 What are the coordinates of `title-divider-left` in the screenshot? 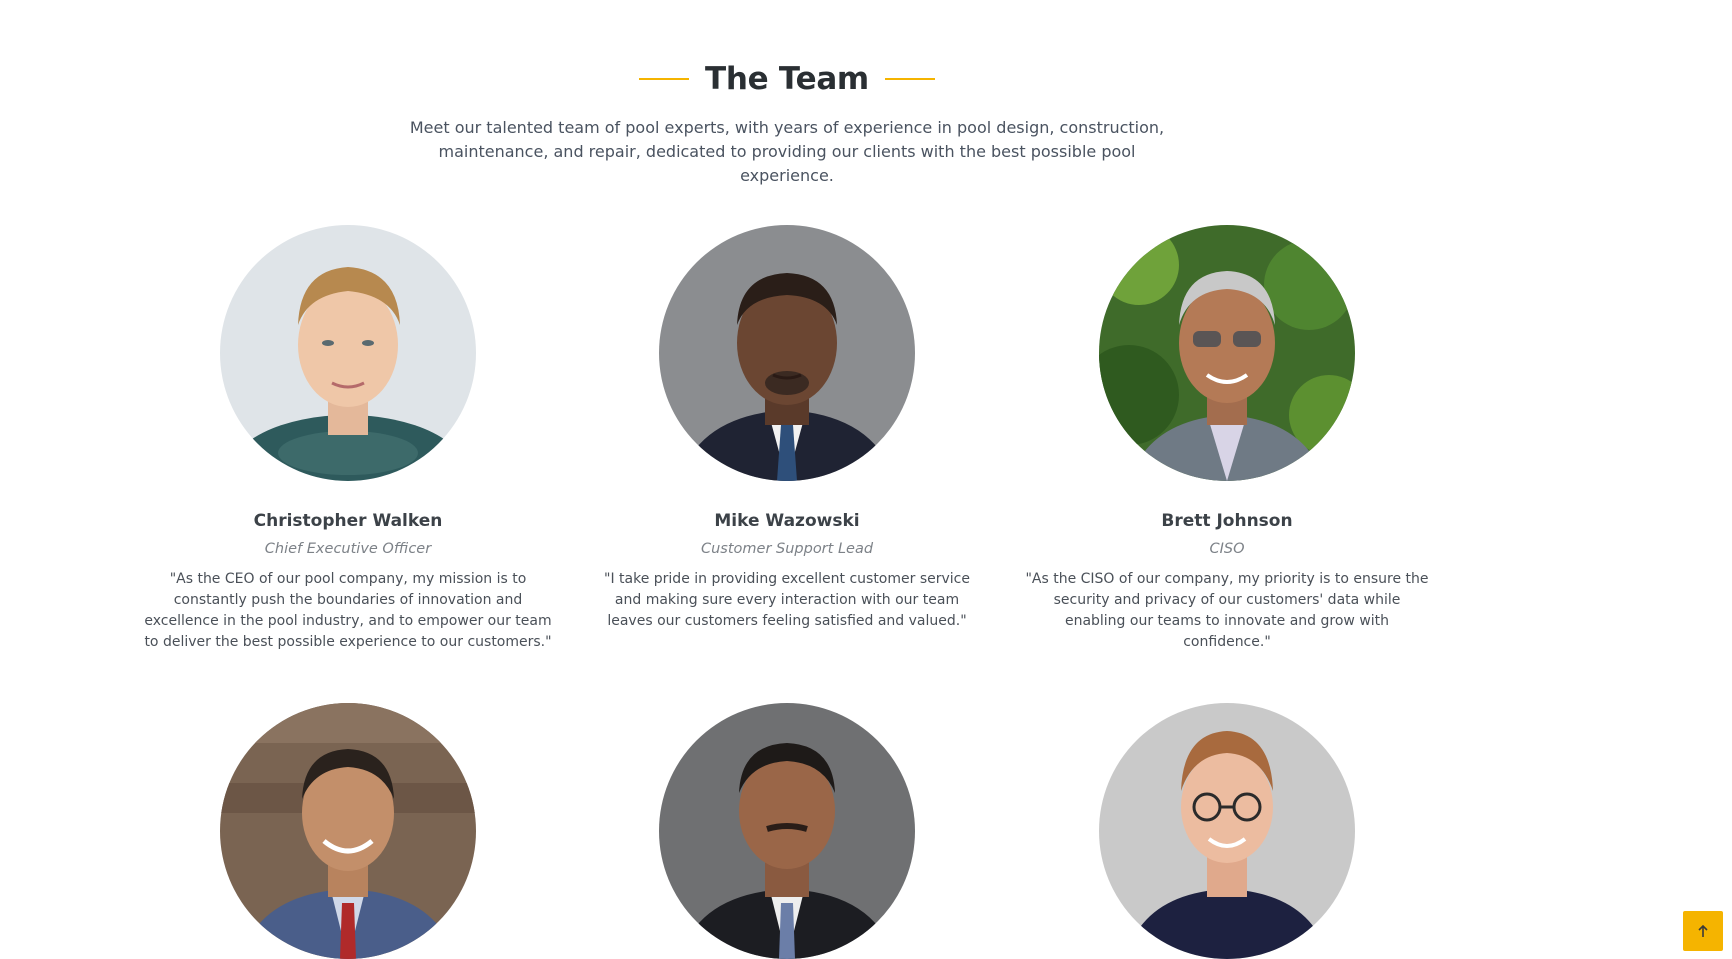 It's located at (664, 79).